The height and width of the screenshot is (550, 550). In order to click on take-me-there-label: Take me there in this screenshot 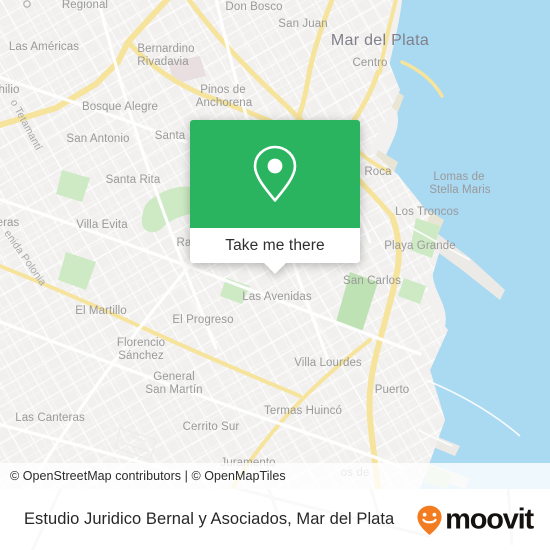, I will do `click(275, 245)`.